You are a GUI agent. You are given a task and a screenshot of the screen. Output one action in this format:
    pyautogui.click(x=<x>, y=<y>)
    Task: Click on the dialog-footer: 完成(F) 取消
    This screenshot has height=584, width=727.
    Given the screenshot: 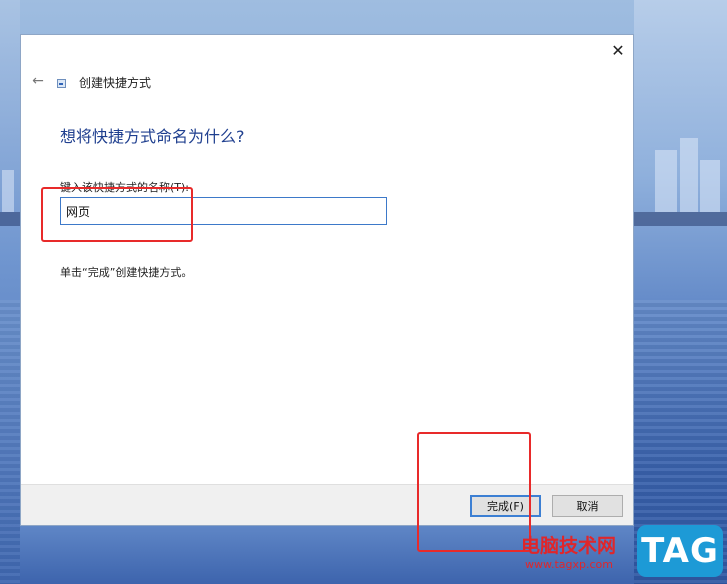 What is the action you would take?
    pyautogui.click(x=327, y=504)
    